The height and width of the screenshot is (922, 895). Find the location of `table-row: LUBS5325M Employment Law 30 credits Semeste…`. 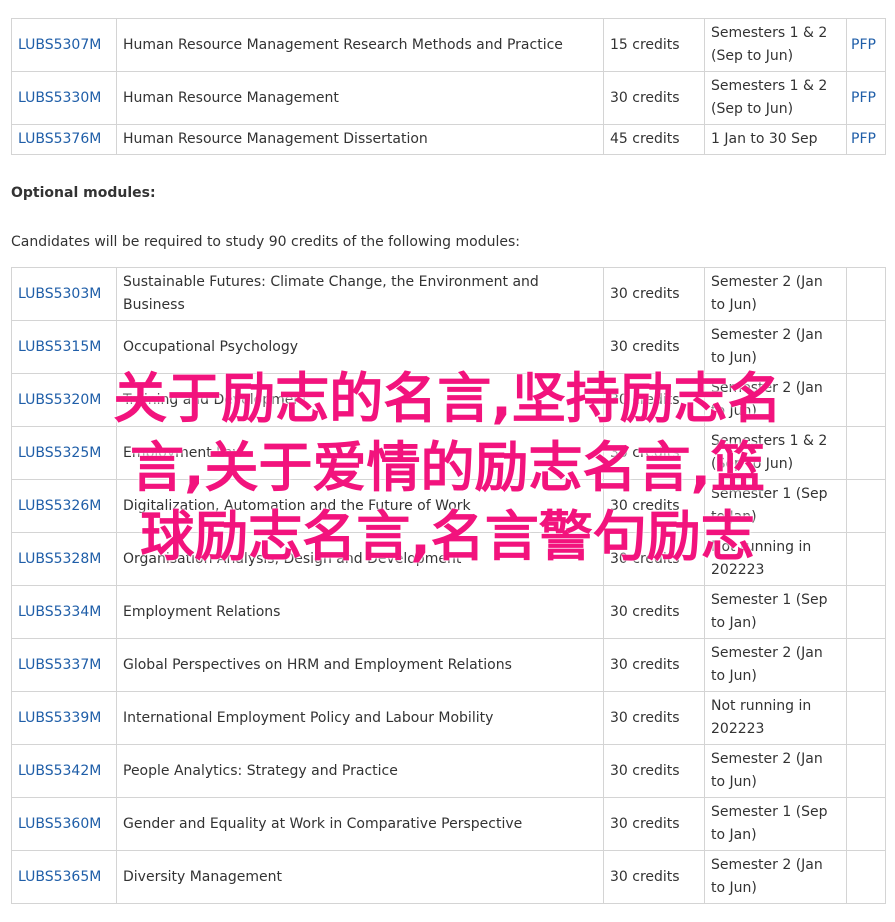

table-row: LUBS5325M Employment Law 30 credits Semeste… is located at coordinates (448, 453).